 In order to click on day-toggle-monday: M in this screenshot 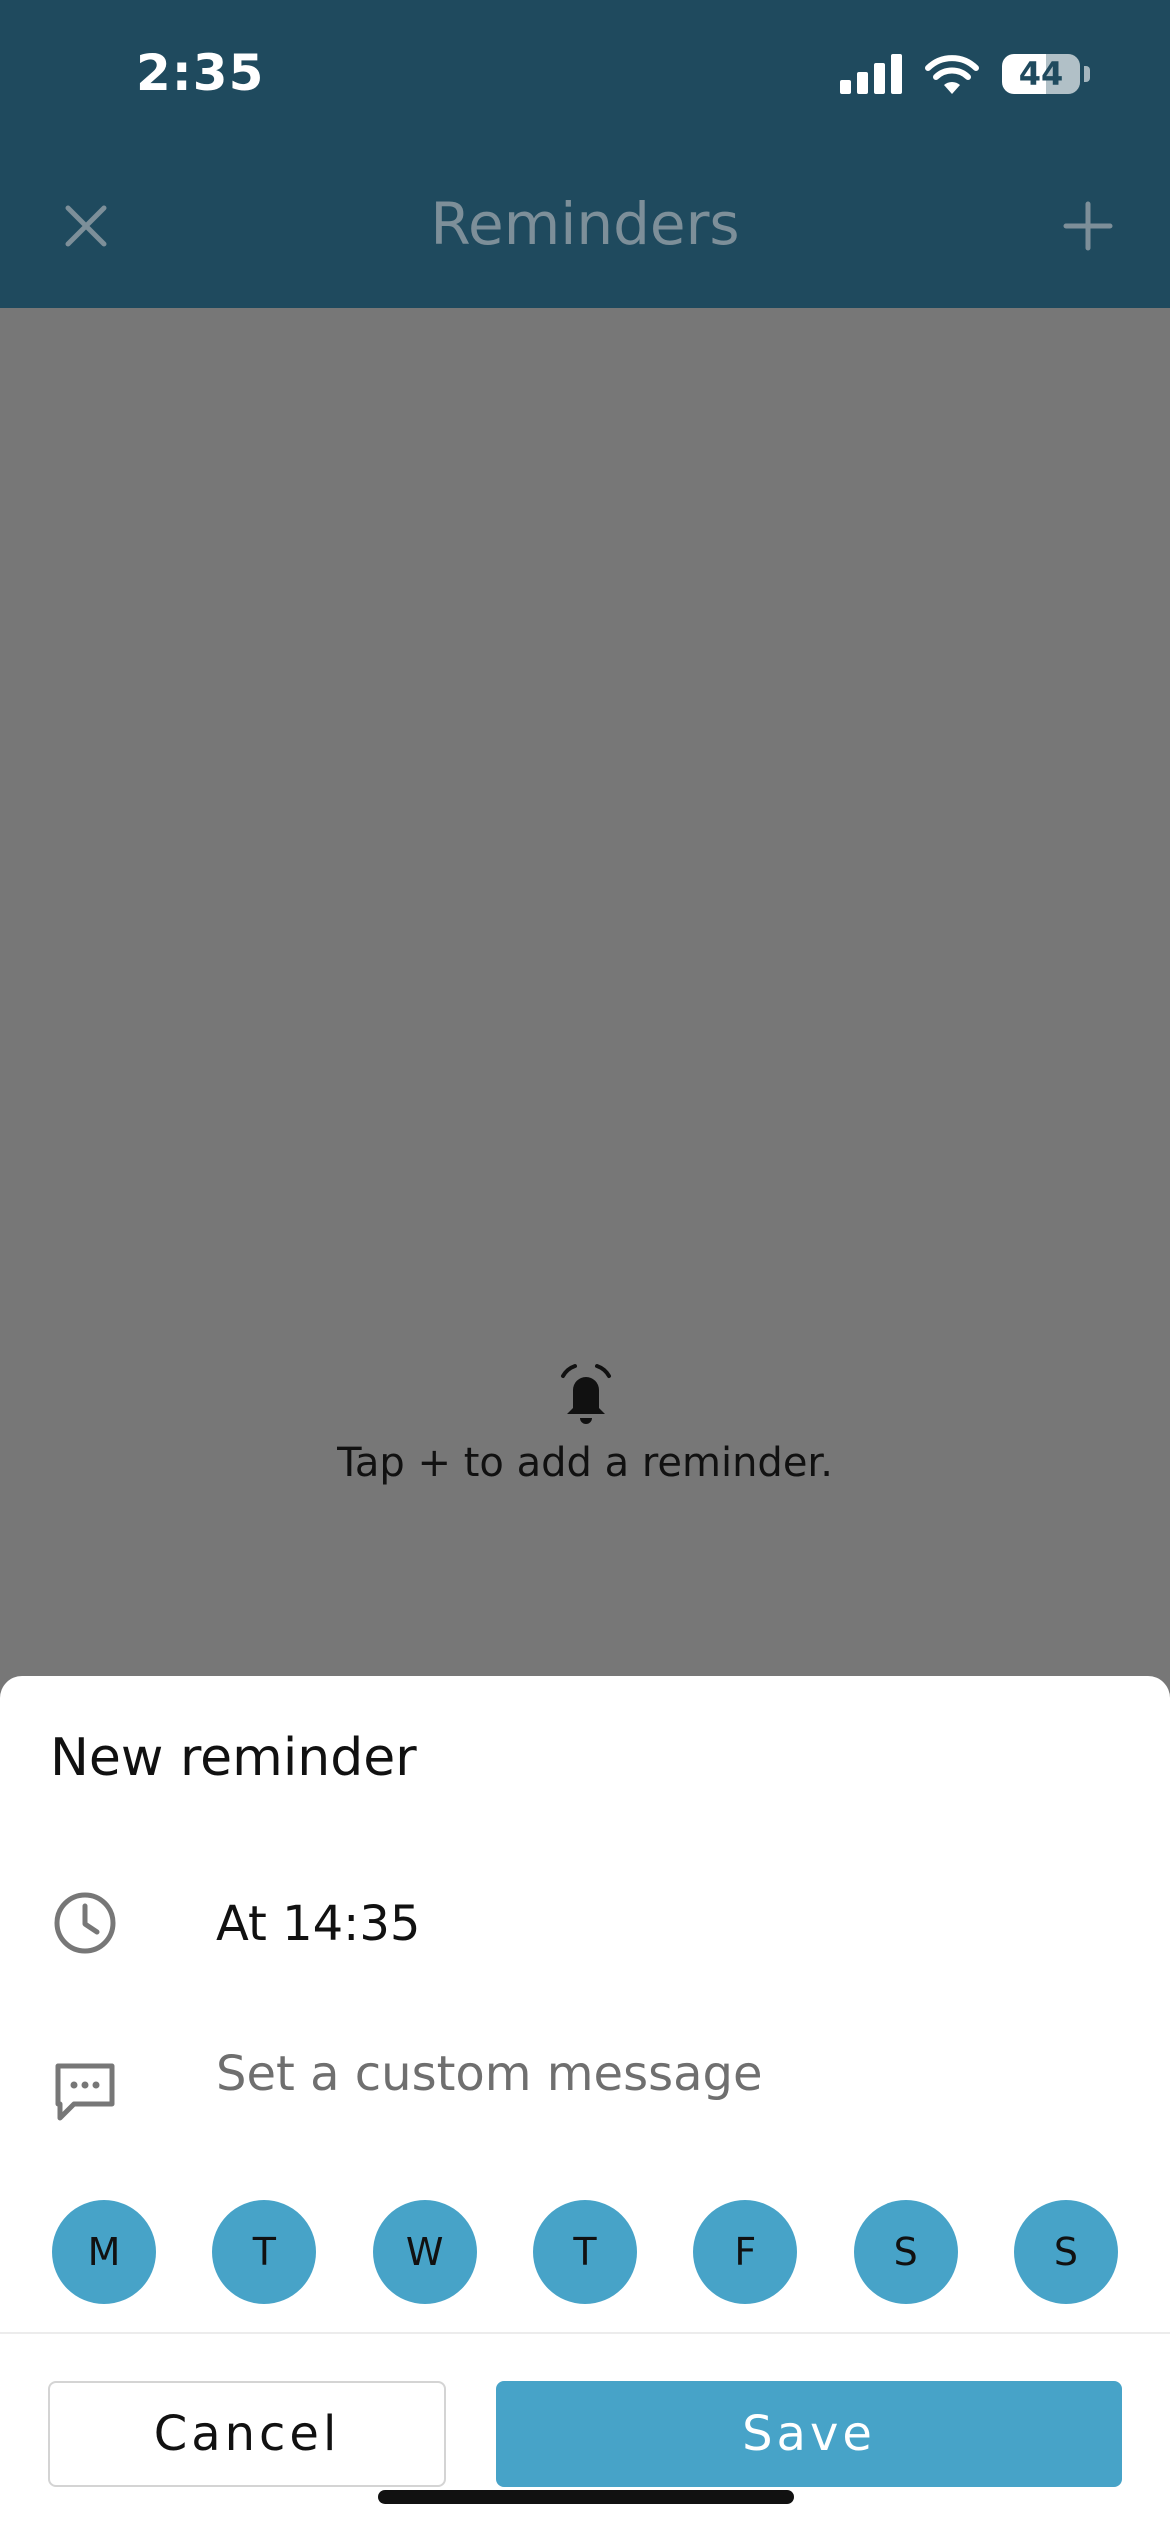, I will do `click(104, 2252)`.